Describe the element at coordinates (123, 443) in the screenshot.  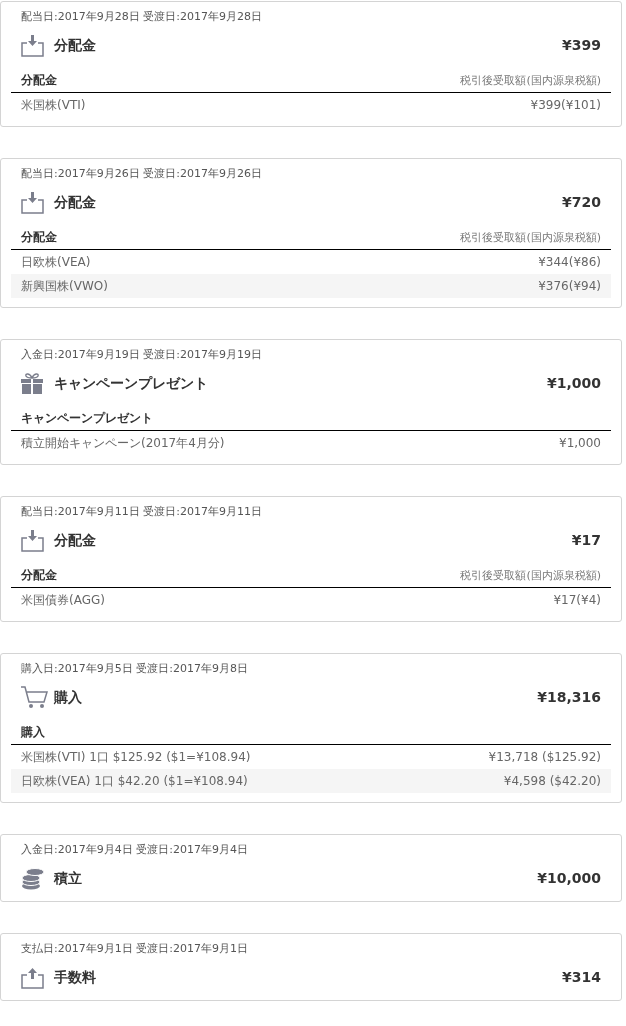
I see `holding-name: 積立開始キャンペーン(2017年4月分)` at that location.